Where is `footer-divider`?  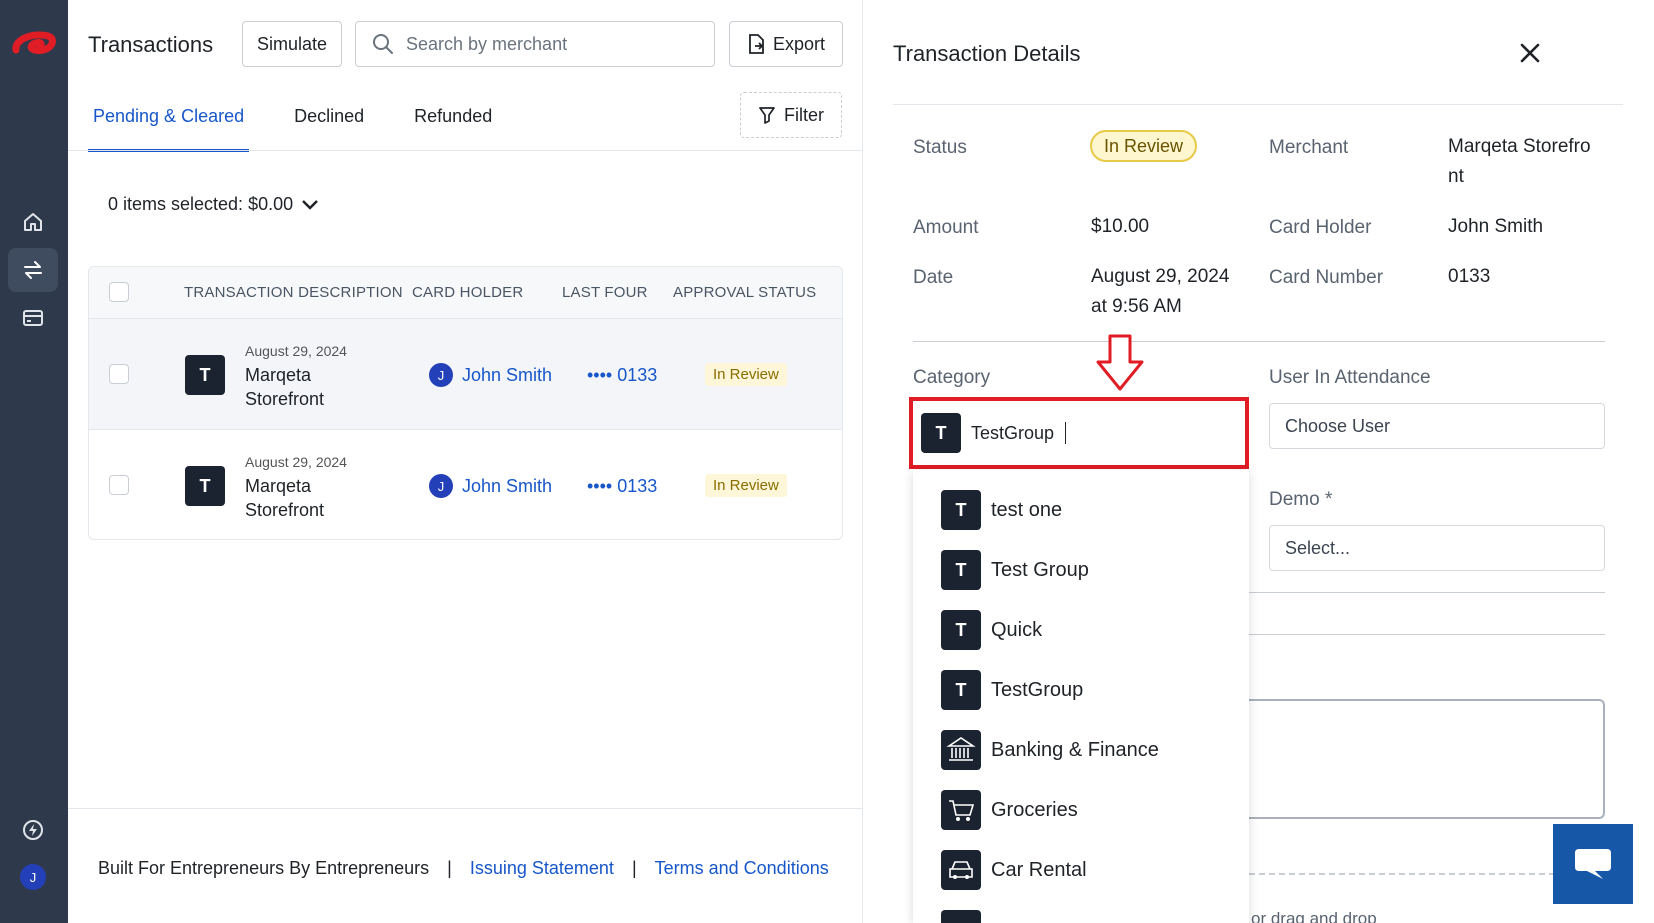 footer-divider is located at coordinates (465, 808).